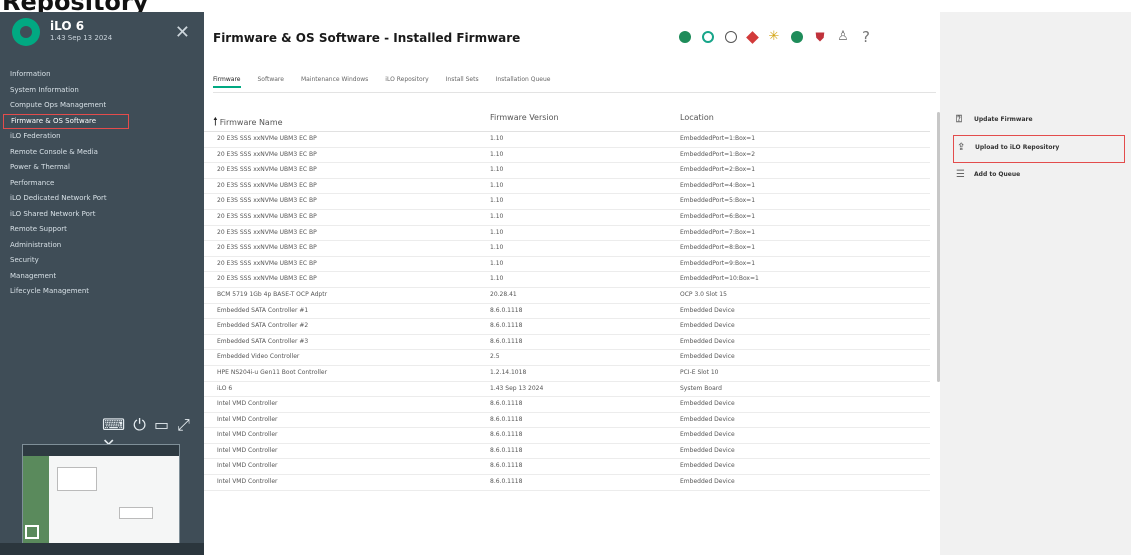 This screenshot has height=555, width=1131. What do you see at coordinates (707, 435) in the screenshot?
I see `location-cell: Embedded Device` at bounding box center [707, 435].